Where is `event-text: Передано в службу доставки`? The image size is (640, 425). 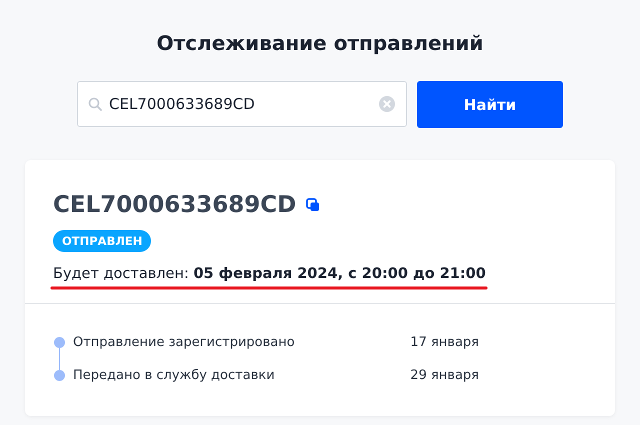
event-text: Передано в службу доставки is located at coordinates (174, 375).